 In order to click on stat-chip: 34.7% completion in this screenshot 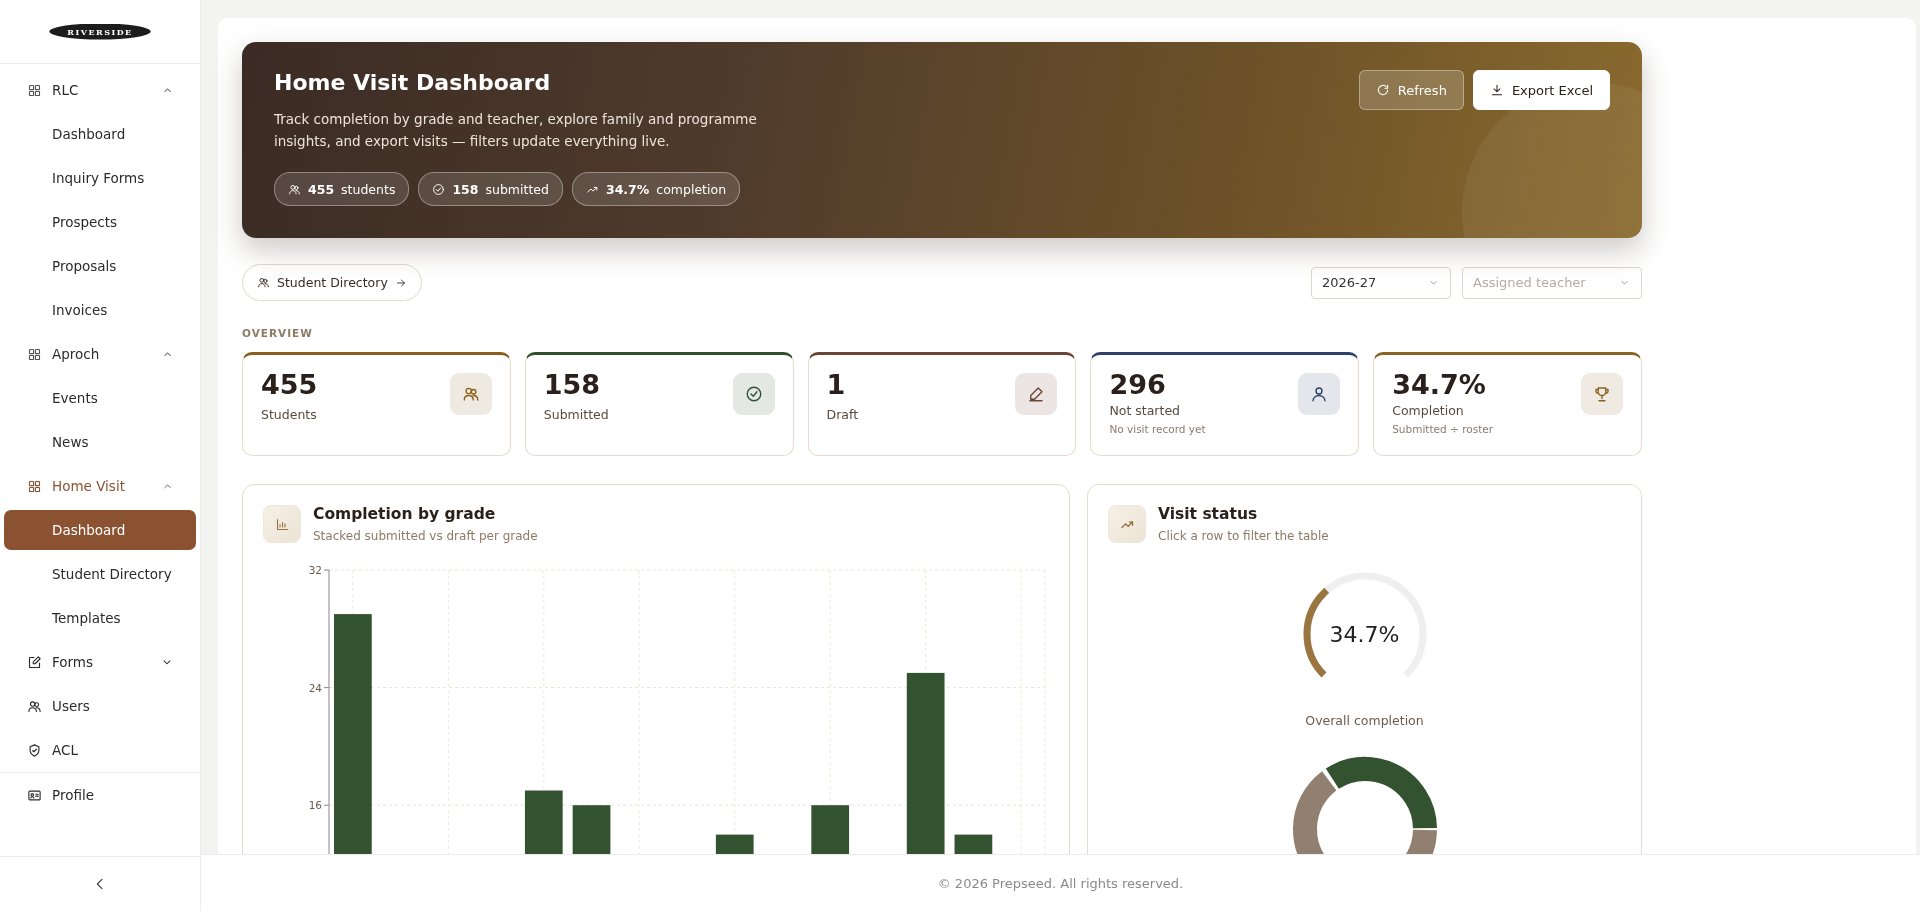, I will do `click(656, 189)`.